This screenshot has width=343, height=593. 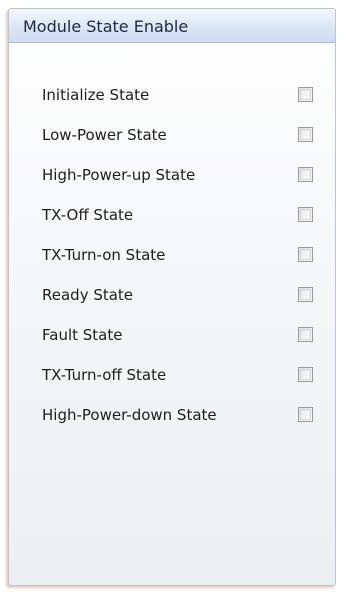 I want to click on panel-header: Module State Enable, so click(x=172, y=26).